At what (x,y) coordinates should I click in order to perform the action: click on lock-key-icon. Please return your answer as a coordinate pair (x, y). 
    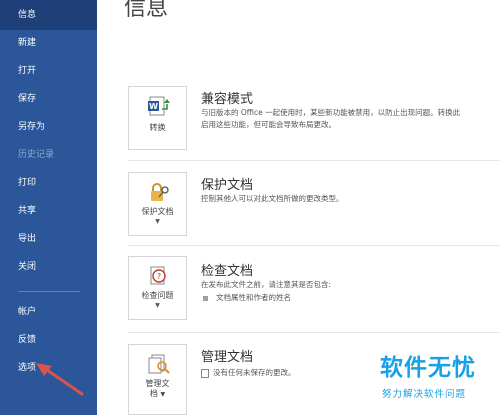
    Looking at the image, I should click on (160, 192).